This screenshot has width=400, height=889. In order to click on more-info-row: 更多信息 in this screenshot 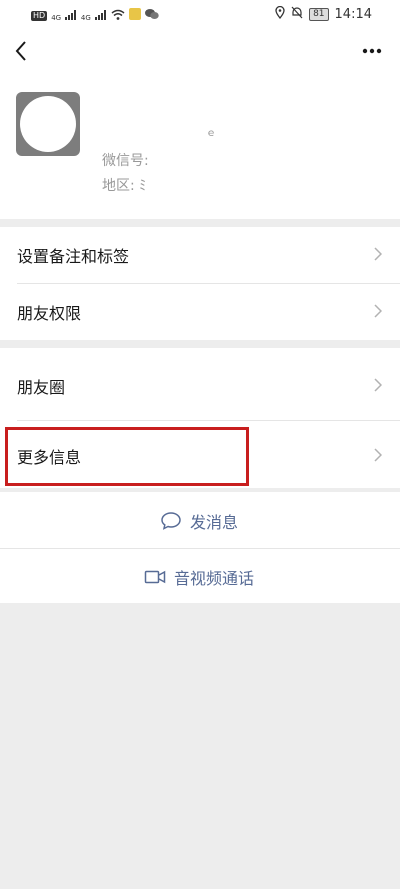, I will do `click(200, 456)`.